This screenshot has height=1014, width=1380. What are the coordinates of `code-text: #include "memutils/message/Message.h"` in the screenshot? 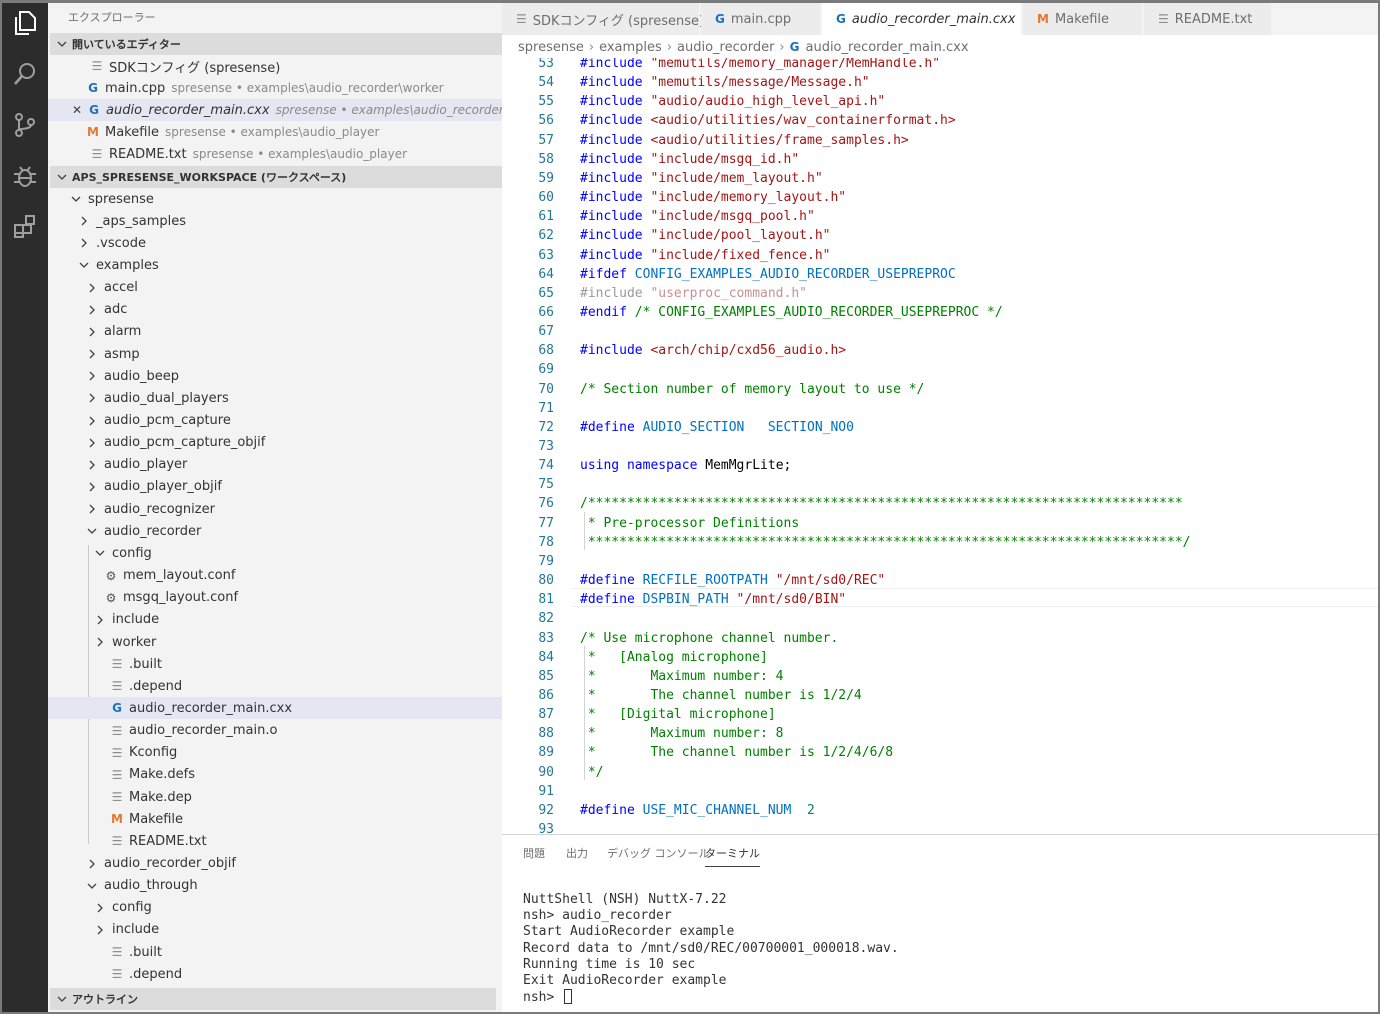 It's located at (725, 82).